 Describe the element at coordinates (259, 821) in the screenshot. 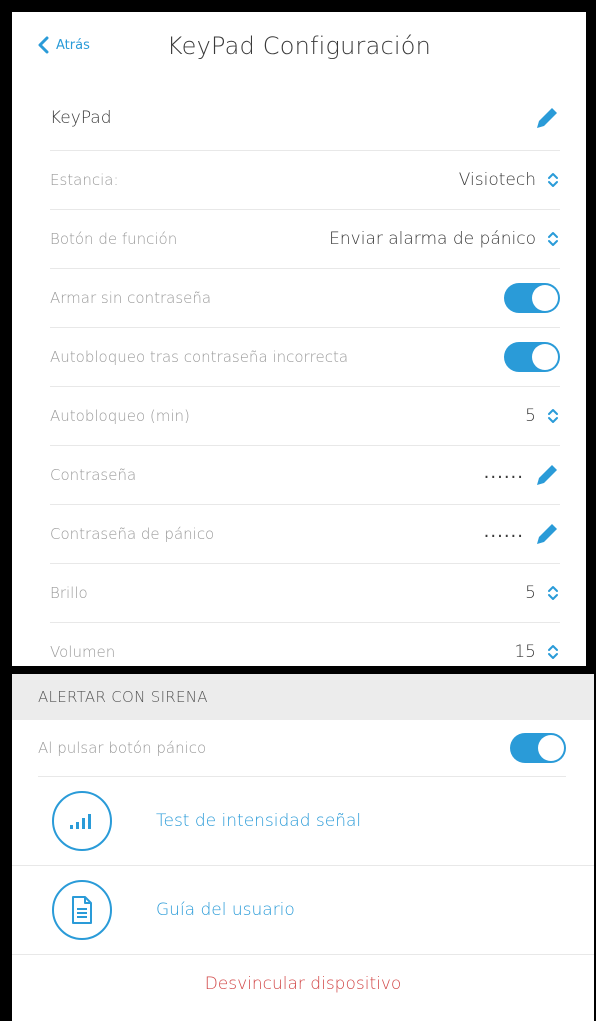

I see `signal-test-label: Test de intensidad señal` at that location.